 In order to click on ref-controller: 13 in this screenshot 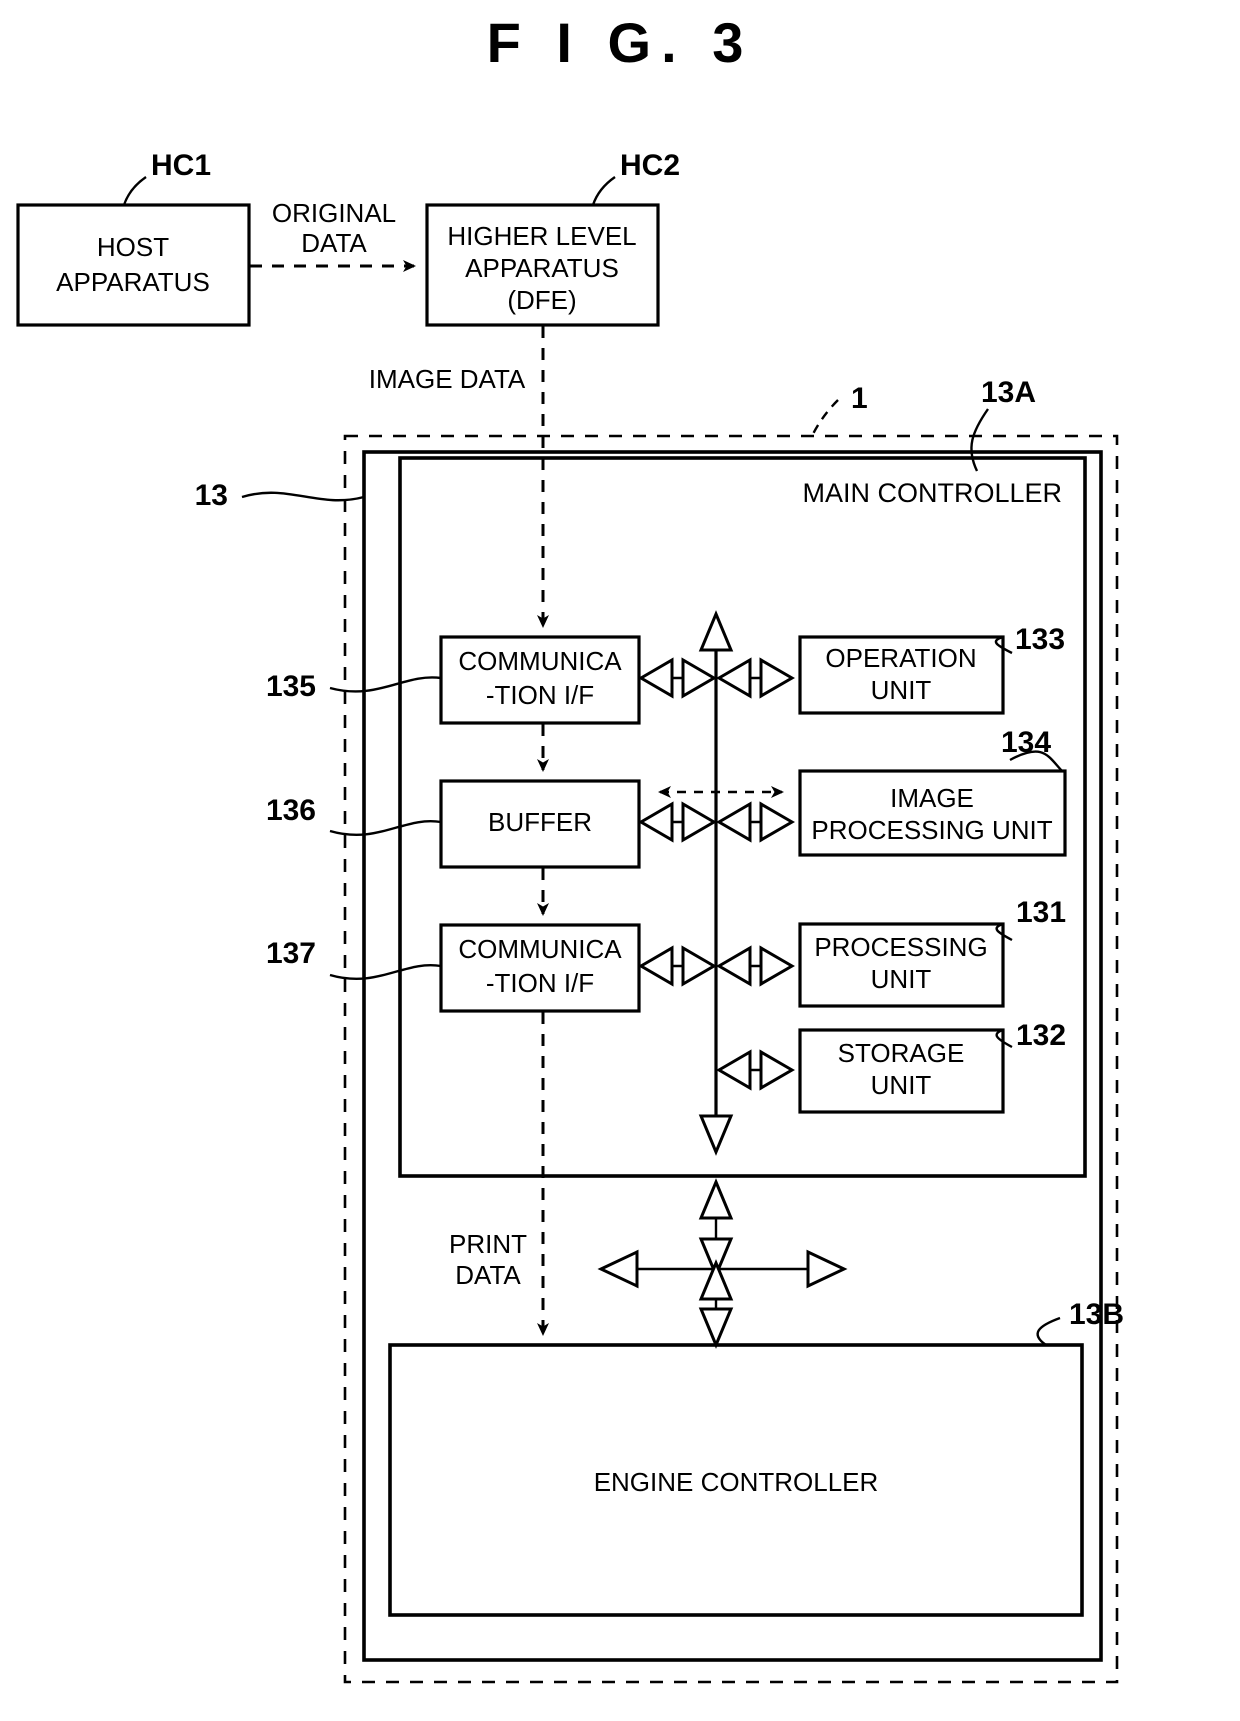, I will do `click(211, 495)`.